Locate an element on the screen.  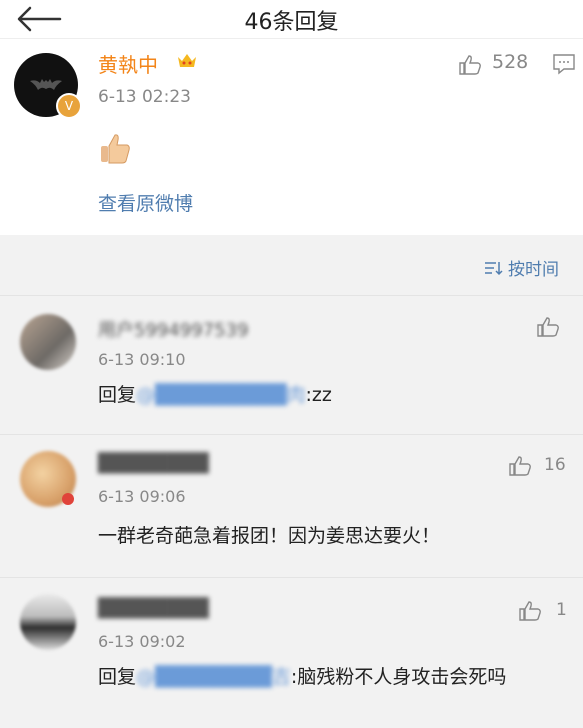
sort-by-time-button: 按时间 is located at coordinates (521, 267).